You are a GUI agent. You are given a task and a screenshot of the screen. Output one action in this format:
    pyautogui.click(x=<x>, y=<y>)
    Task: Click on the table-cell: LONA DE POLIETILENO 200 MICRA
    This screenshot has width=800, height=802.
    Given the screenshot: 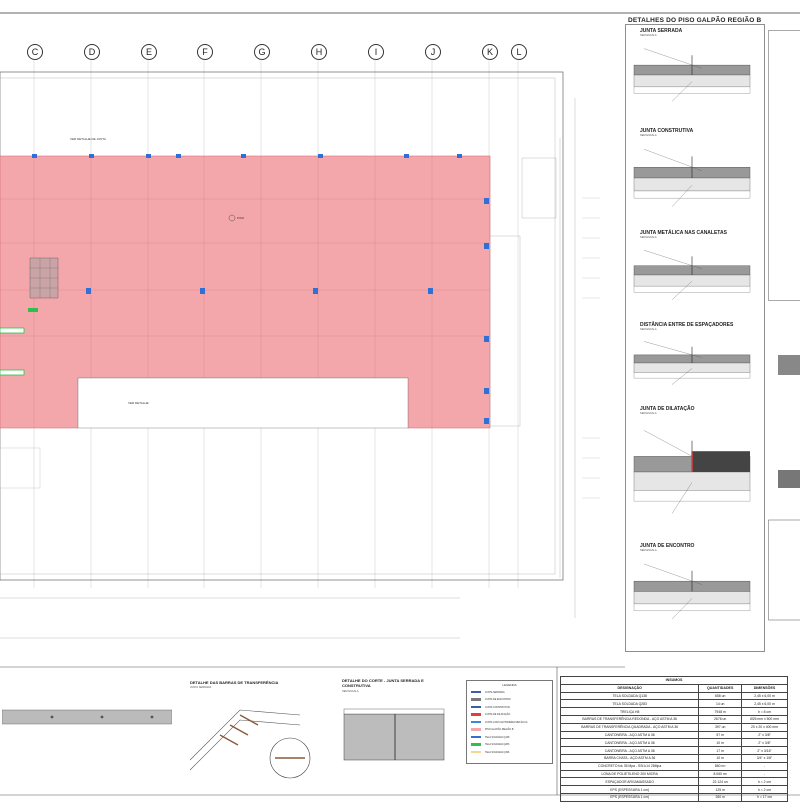 What is the action you would take?
    pyautogui.click(x=630, y=774)
    